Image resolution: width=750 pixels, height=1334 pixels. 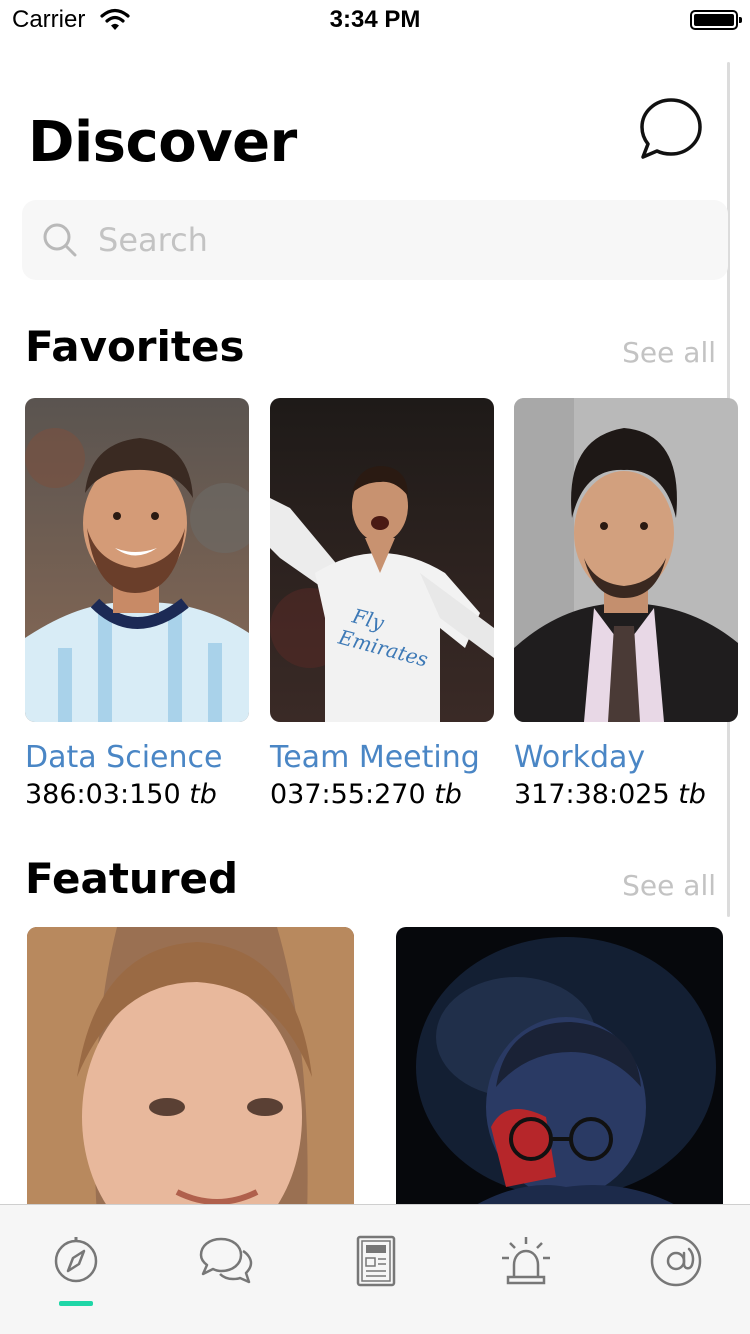 I want to click on favorite-time: 317:38:025 tb, so click(x=626, y=794).